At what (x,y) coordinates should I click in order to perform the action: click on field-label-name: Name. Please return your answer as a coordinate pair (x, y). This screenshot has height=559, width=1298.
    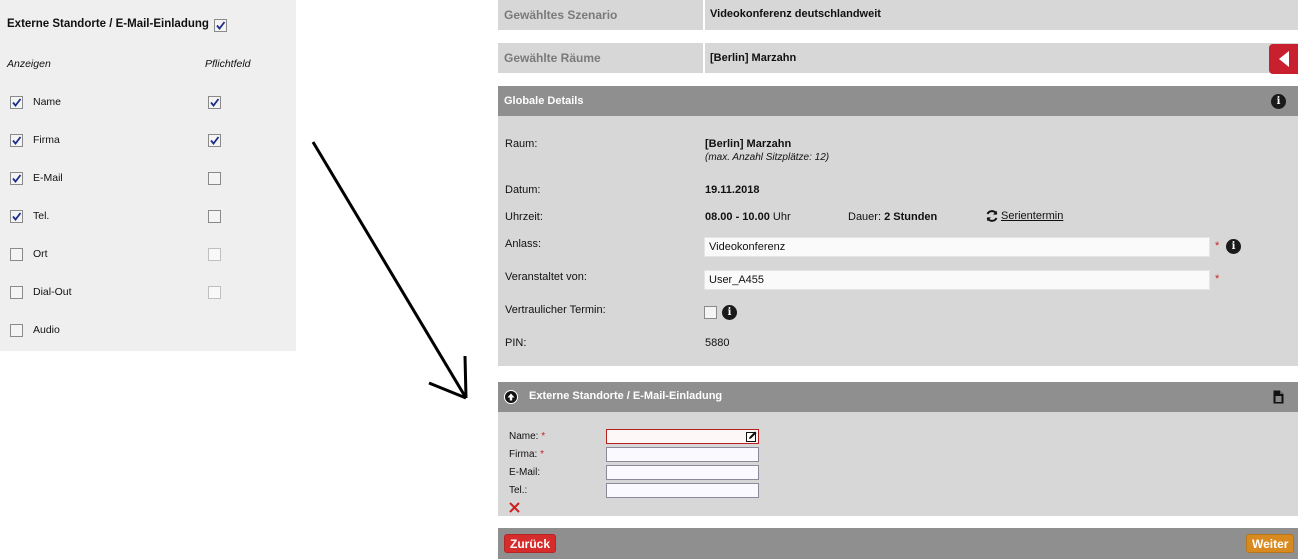
    Looking at the image, I should click on (47, 102).